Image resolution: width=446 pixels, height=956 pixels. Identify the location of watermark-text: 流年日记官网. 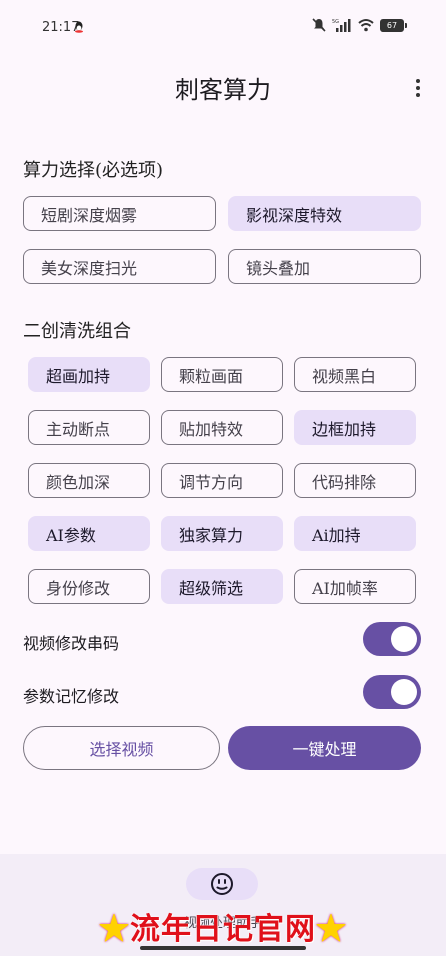
(223, 929).